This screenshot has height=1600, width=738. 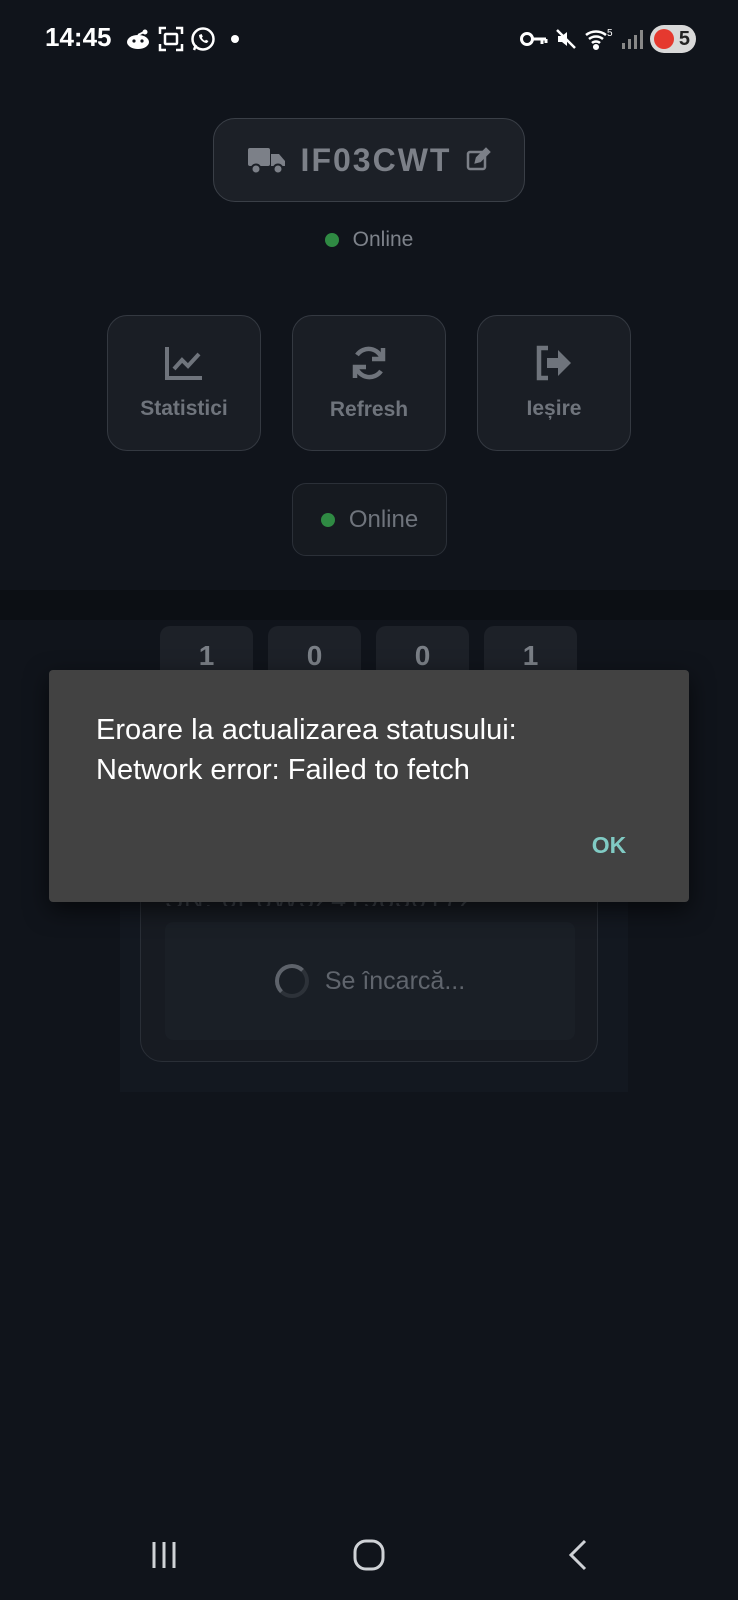 I want to click on ok-button: OK, so click(x=609, y=845).